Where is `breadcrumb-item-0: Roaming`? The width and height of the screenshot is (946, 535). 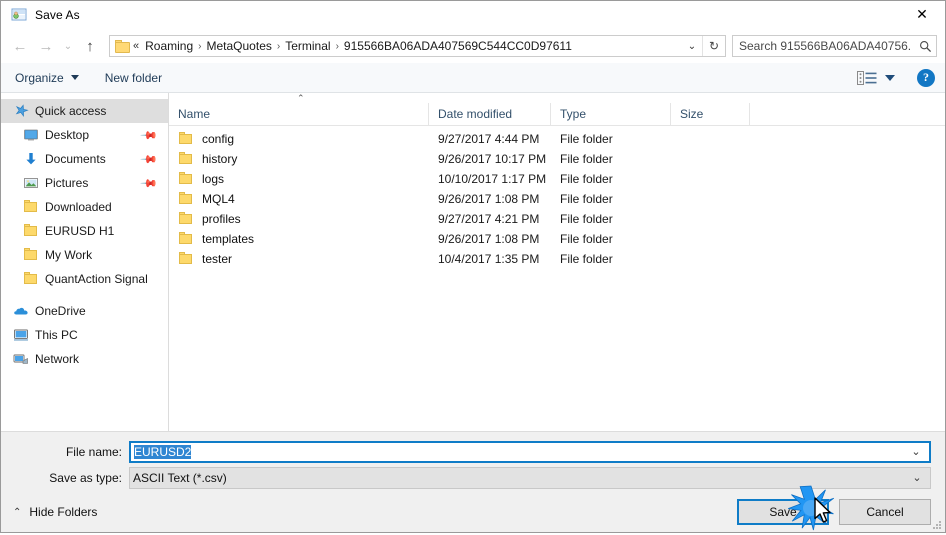
breadcrumb-item-0: Roaming is located at coordinates (169, 46).